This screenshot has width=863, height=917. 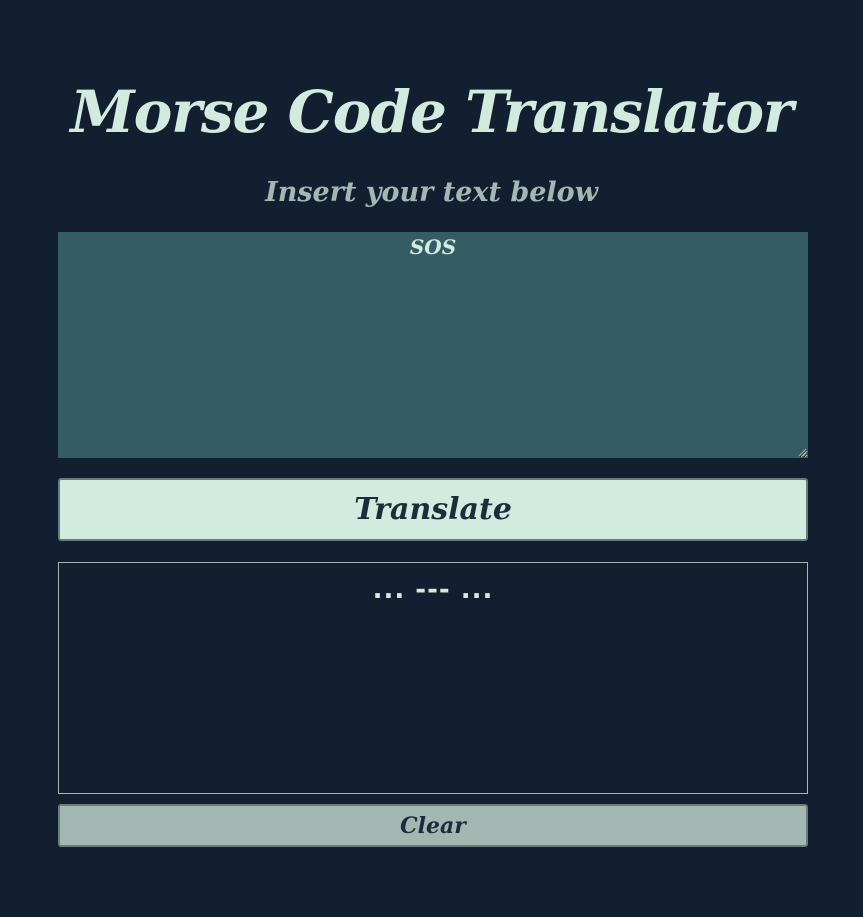 What do you see at coordinates (433, 825) in the screenshot?
I see `clear-button: Clear` at bounding box center [433, 825].